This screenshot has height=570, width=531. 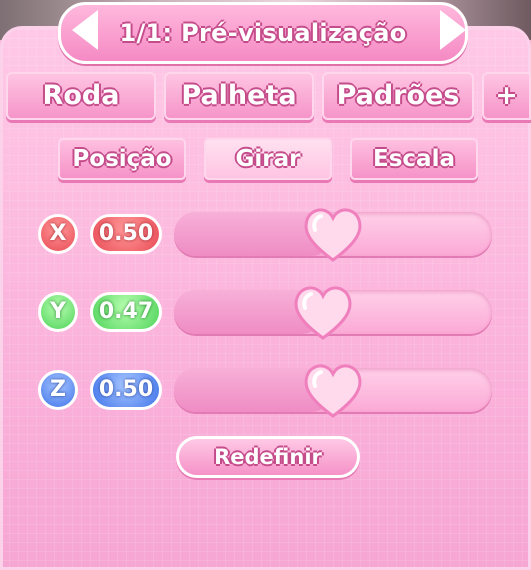 What do you see at coordinates (506, 96) in the screenshot?
I see `tab-add: +` at bounding box center [506, 96].